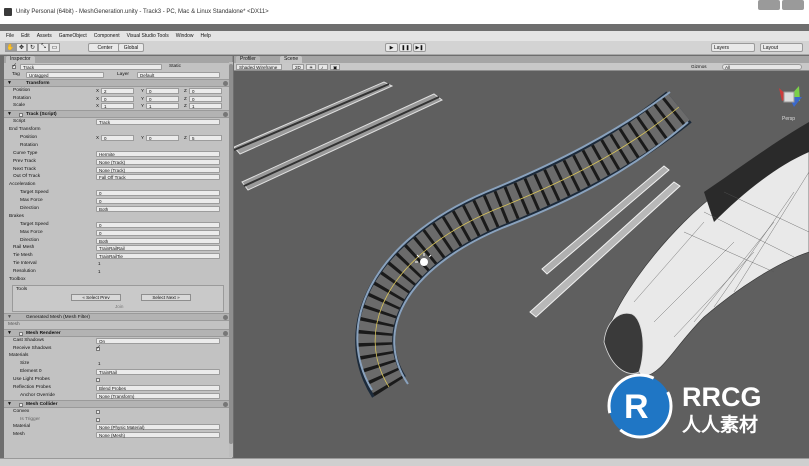 The image size is (809, 466). What do you see at coordinates (118, 217) in the screenshot?
I see `brakes-foldout: Brakes` at bounding box center [118, 217].